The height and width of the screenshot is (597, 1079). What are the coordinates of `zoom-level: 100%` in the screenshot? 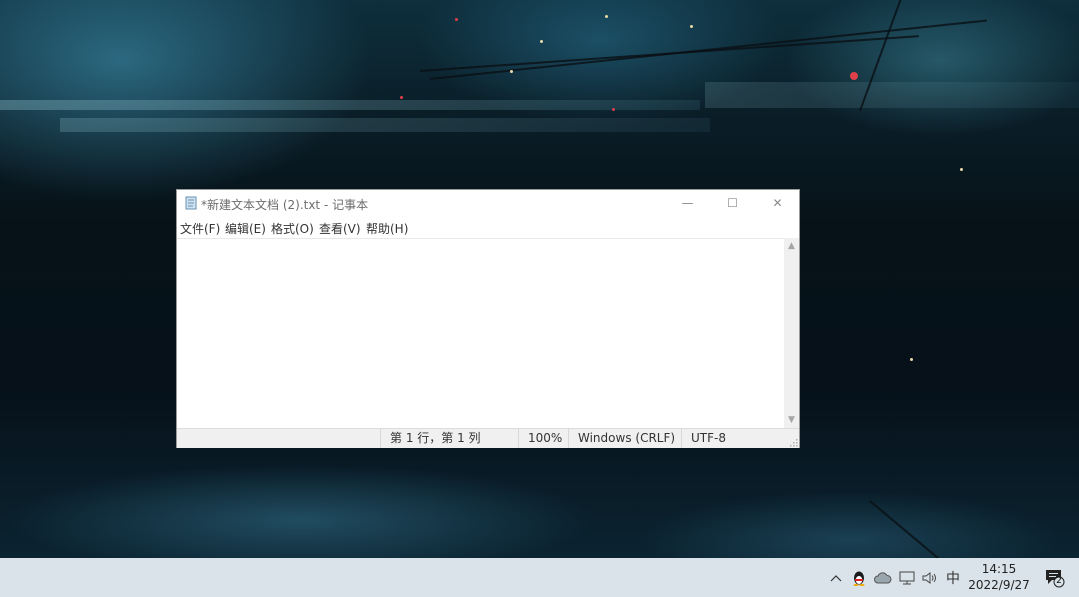 It's located at (543, 438).